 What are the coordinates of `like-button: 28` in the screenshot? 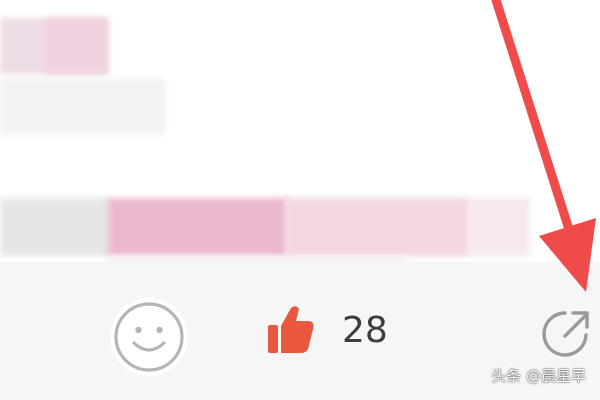 It's located at (342, 330).